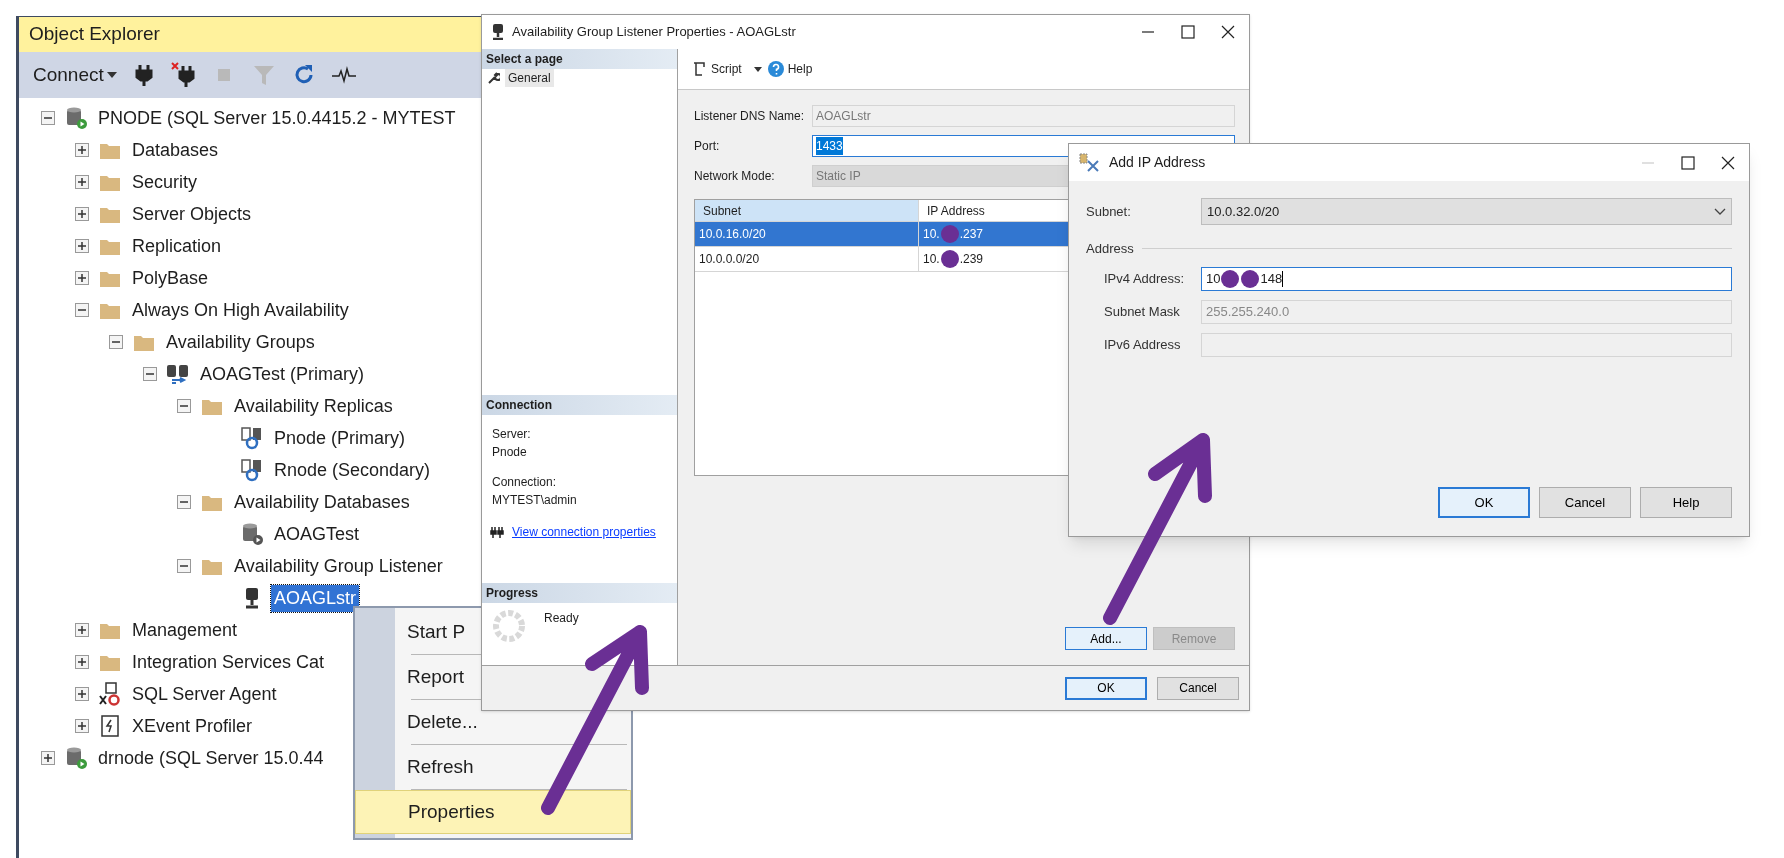  Describe the element at coordinates (510, 452) in the screenshot. I see `server-value: Pnode` at that location.